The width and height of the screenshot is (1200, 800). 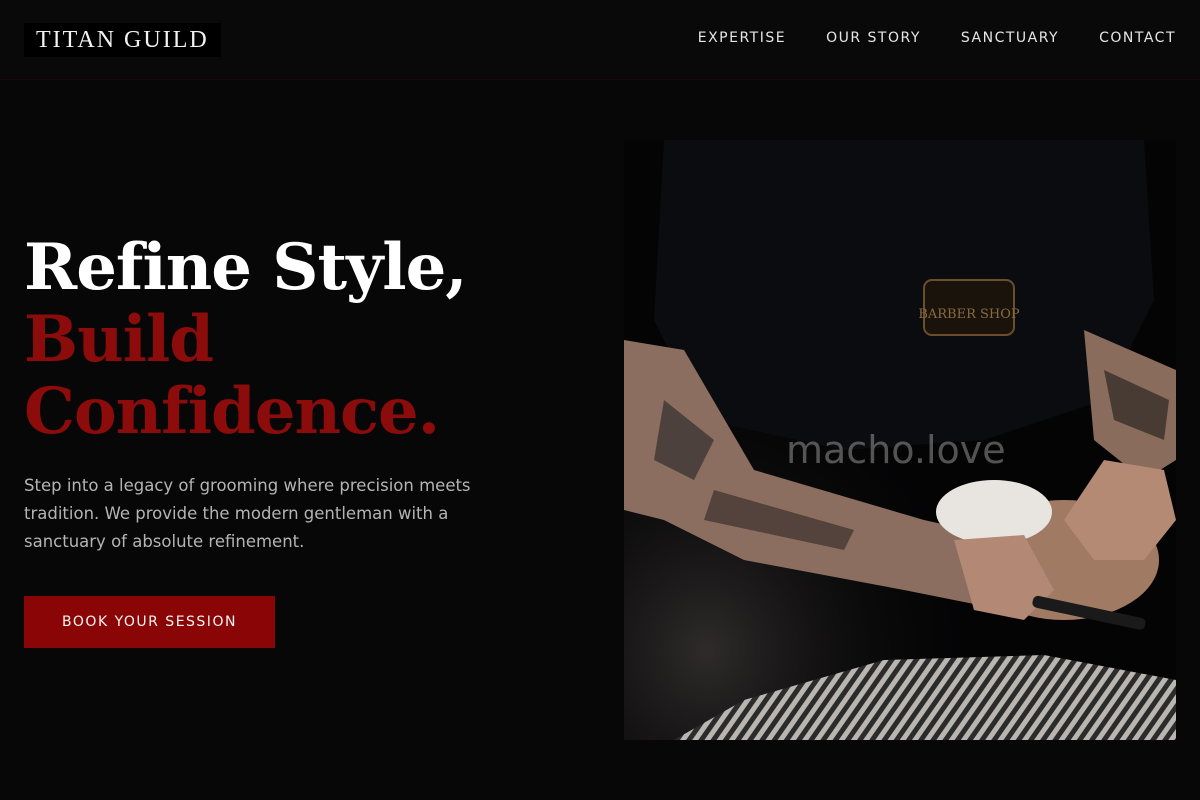 What do you see at coordinates (873, 38) in the screenshot?
I see `nav-link-our-story: OUR STORY` at bounding box center [873, 38].